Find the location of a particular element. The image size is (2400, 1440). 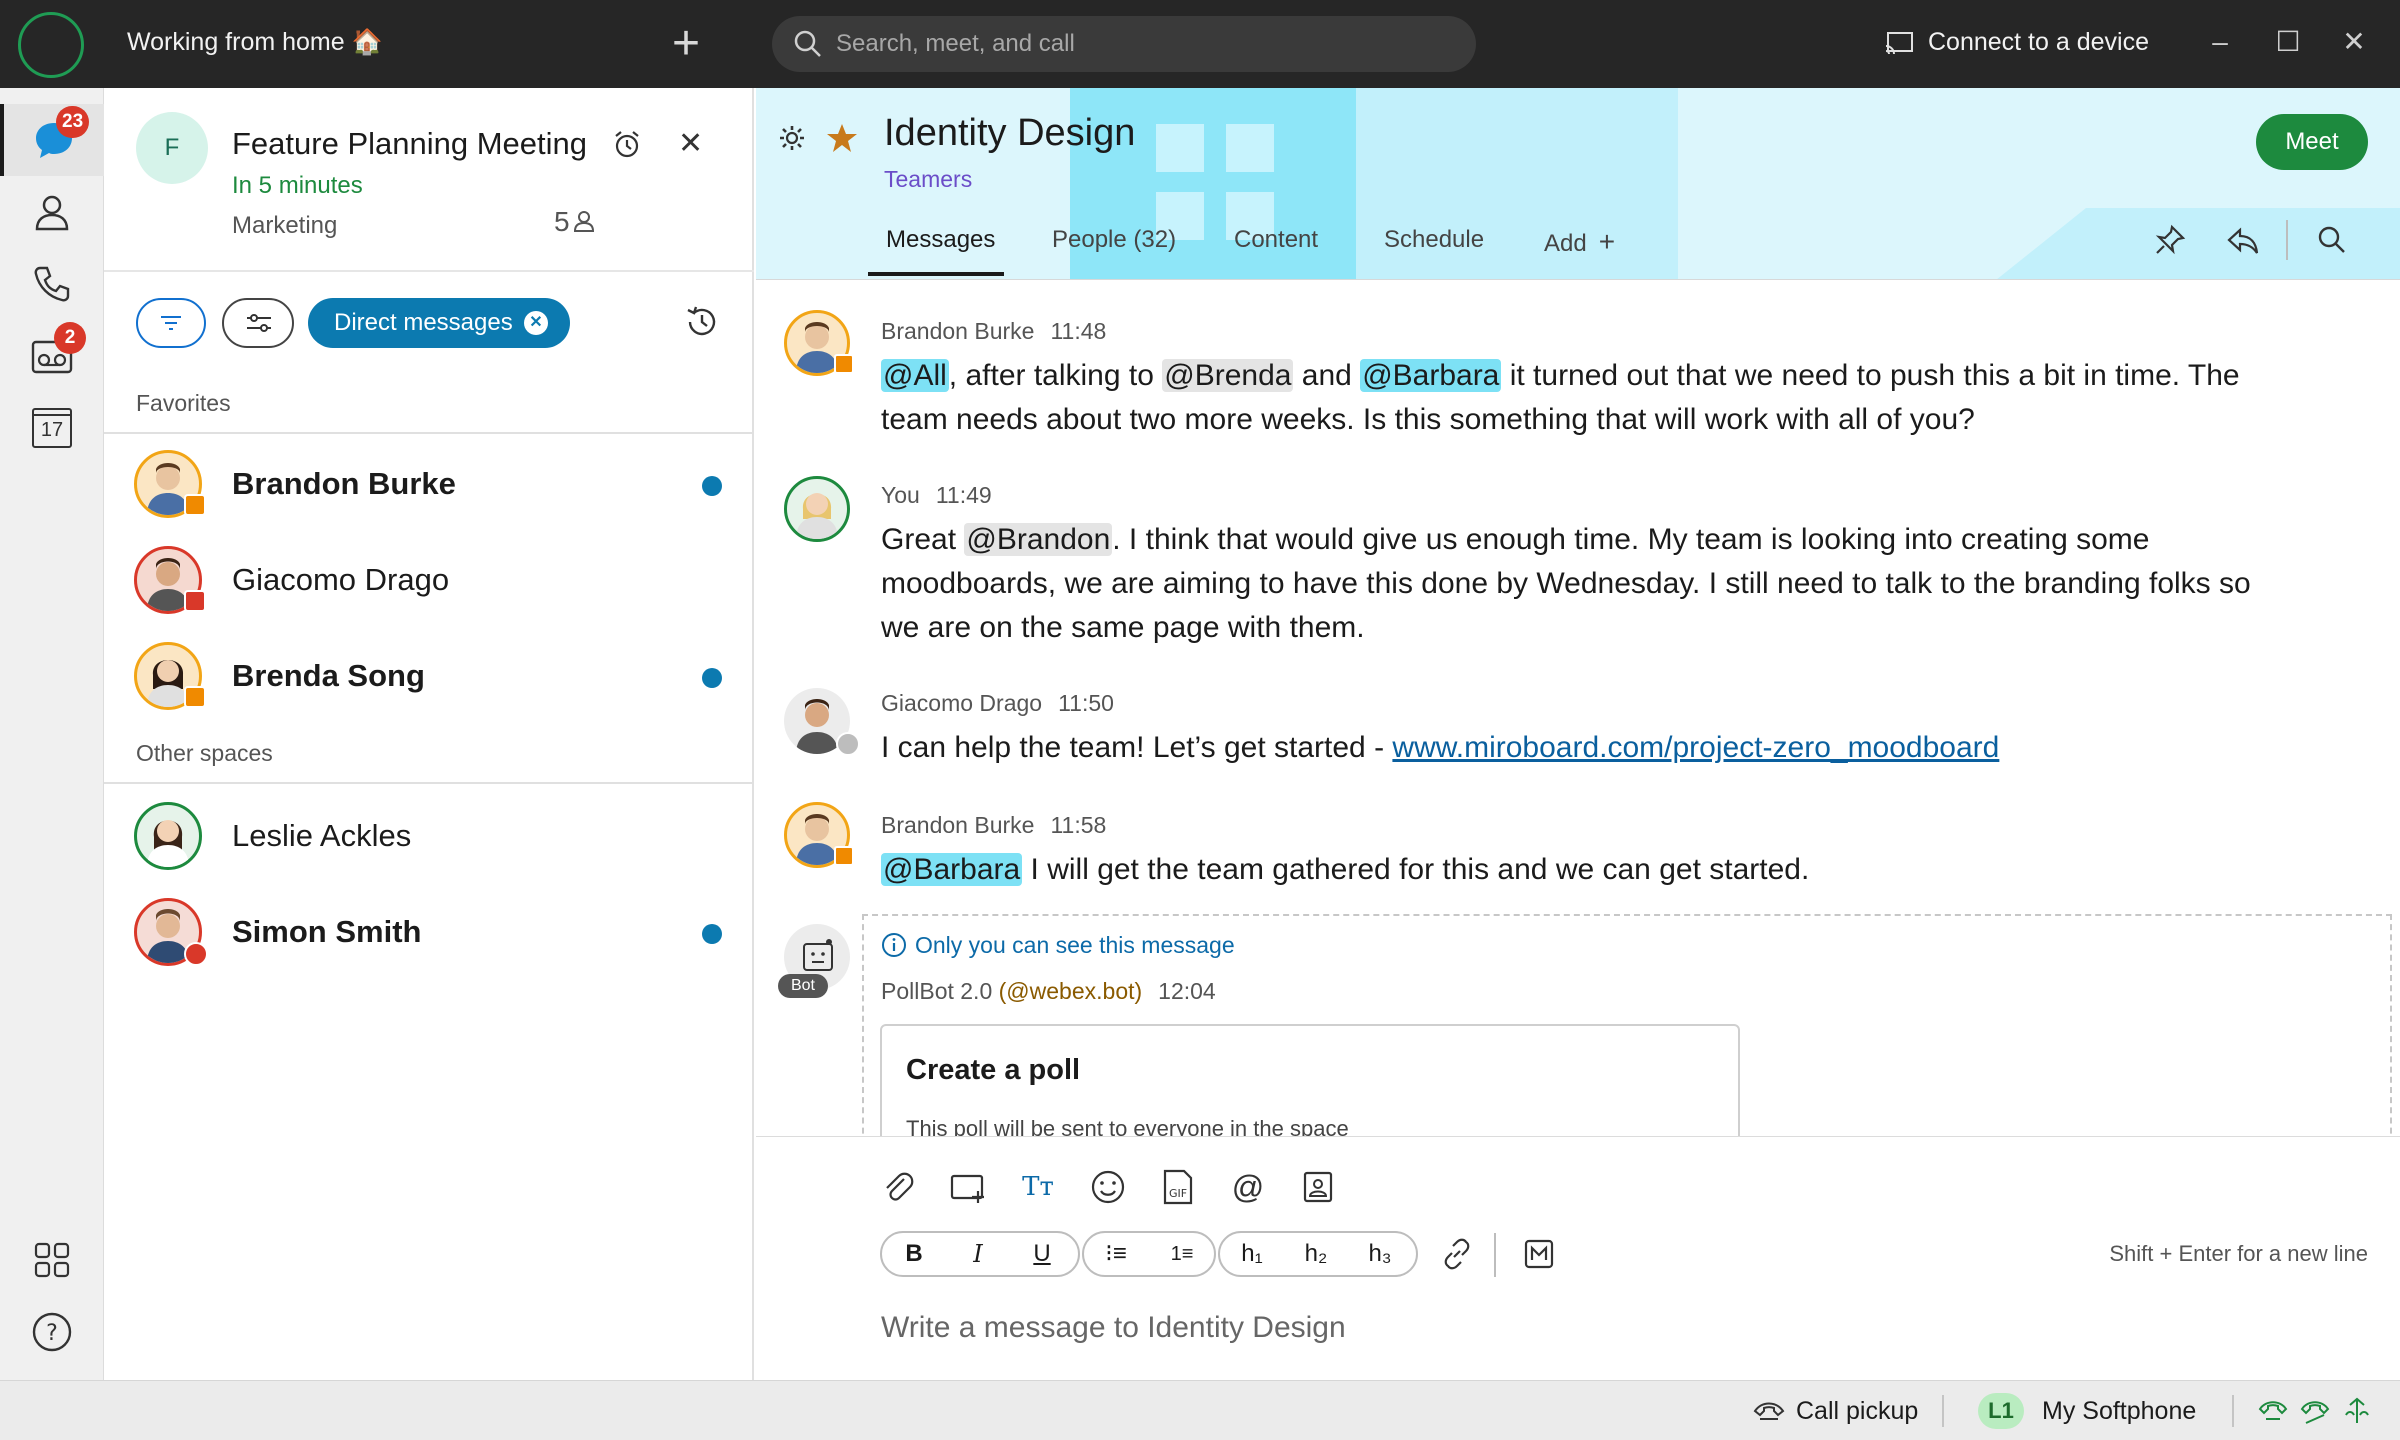

direct-messages-filter: Direct messages ✕ is located at coordinates (439, 323).